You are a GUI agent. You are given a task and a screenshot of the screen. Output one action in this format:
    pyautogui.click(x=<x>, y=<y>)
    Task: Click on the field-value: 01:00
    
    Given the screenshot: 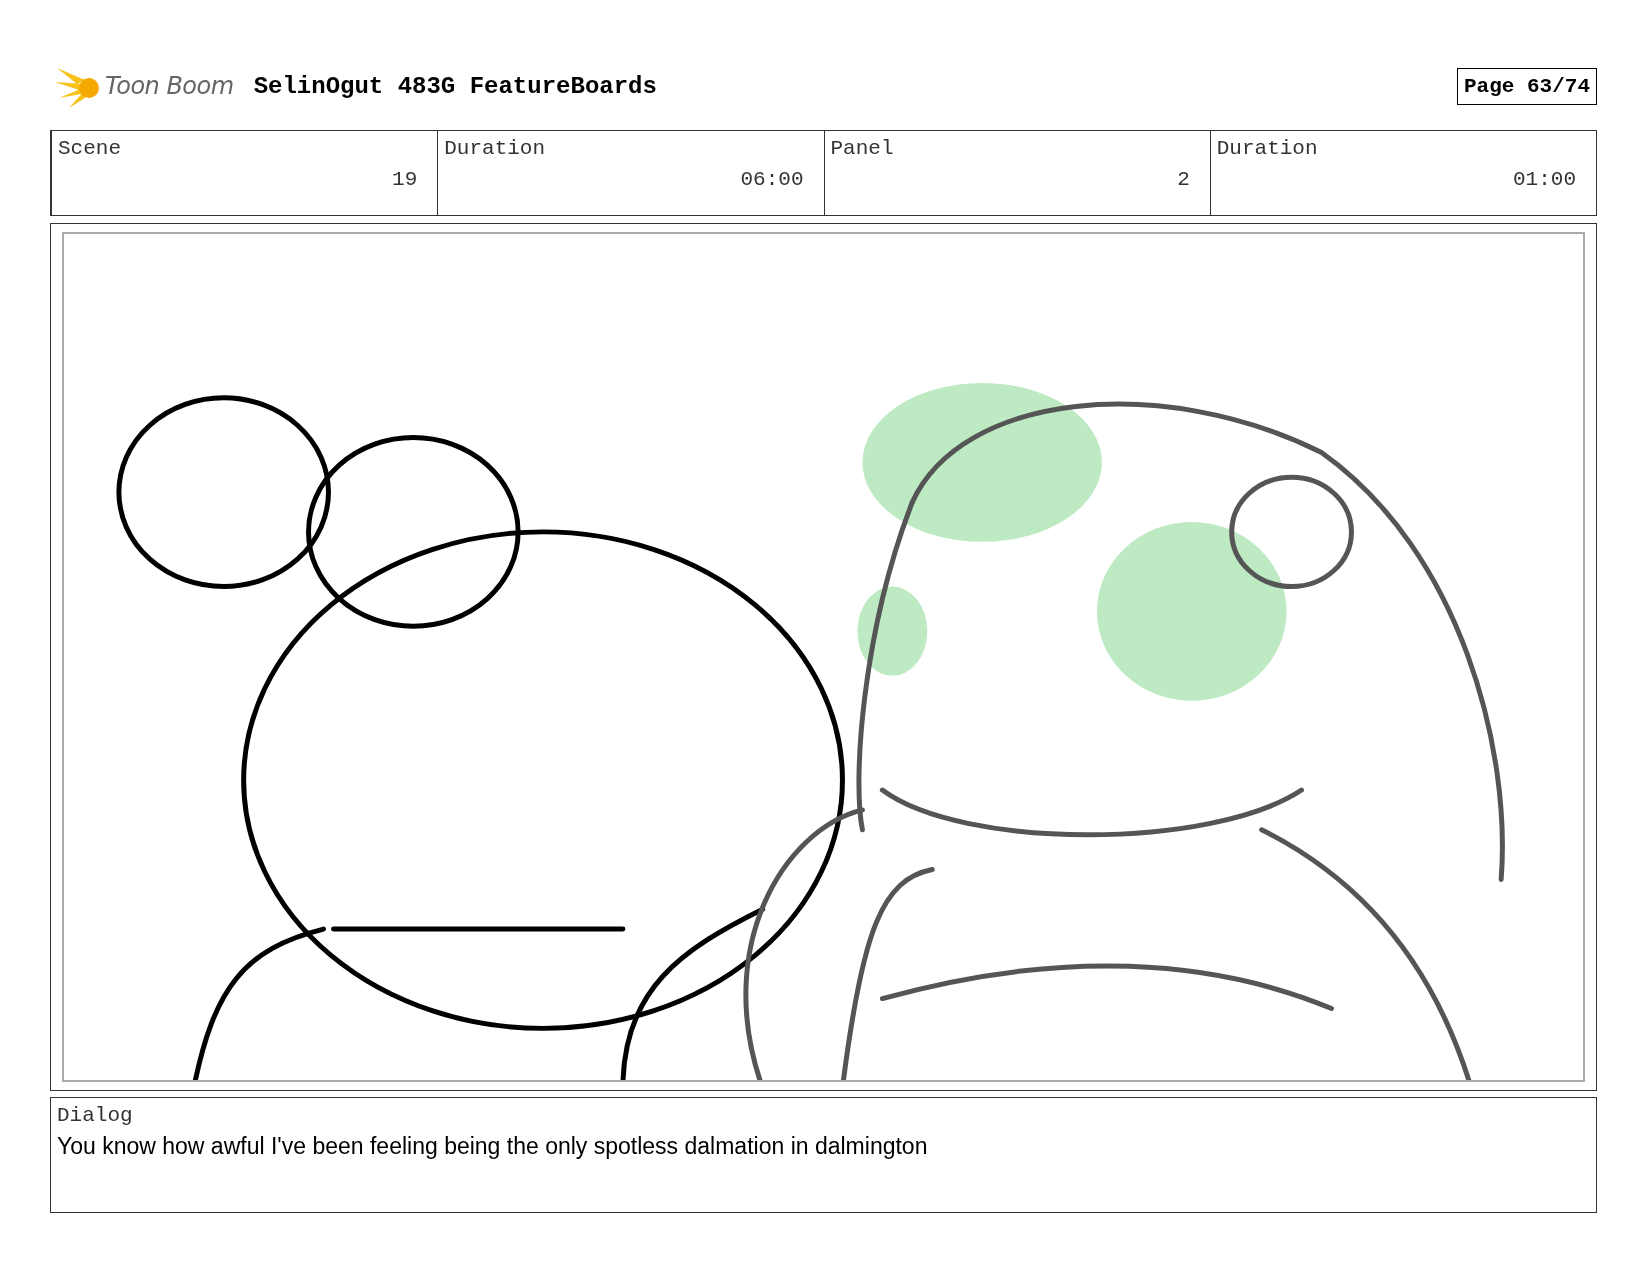 What is the action you would take?
    pyautogui.click(x=1544, y=179)
    